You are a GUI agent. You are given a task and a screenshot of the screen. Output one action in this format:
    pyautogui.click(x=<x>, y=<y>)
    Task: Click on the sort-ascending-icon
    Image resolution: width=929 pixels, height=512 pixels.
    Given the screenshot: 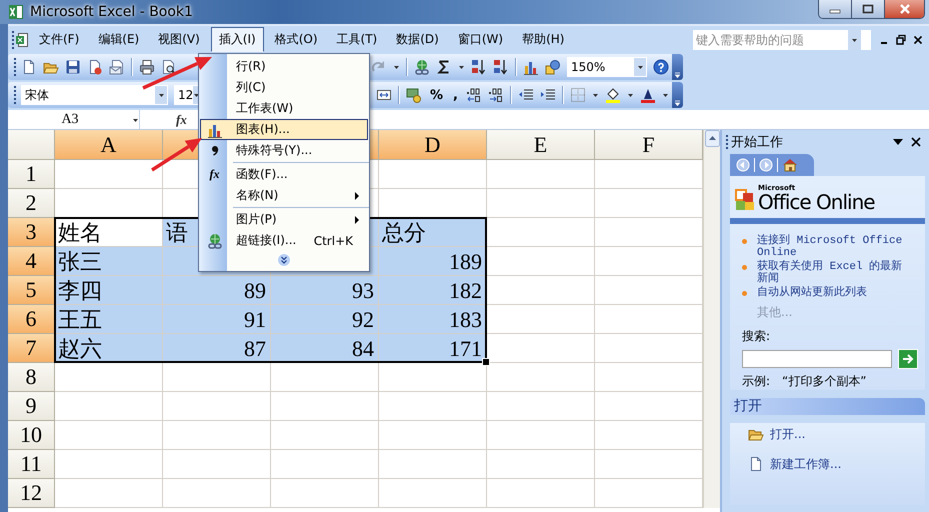 What is the action you would take?
    pyautogui.click(x=479, y=67)
    